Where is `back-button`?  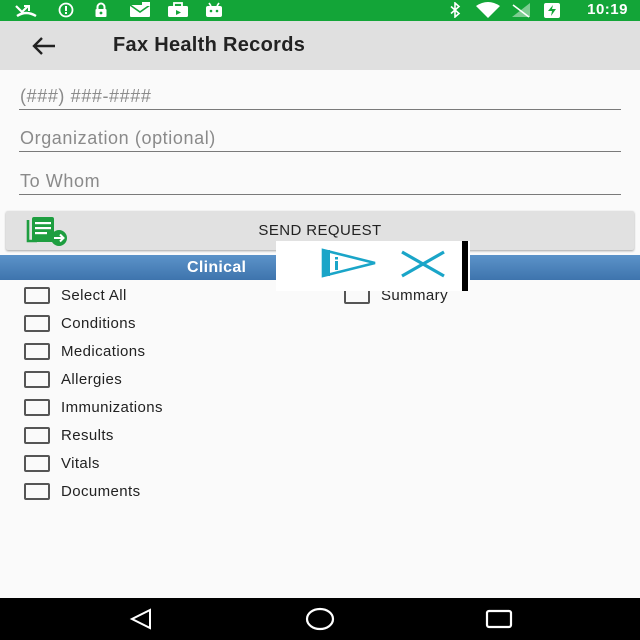
back-button is located at coordinates (44, 46).